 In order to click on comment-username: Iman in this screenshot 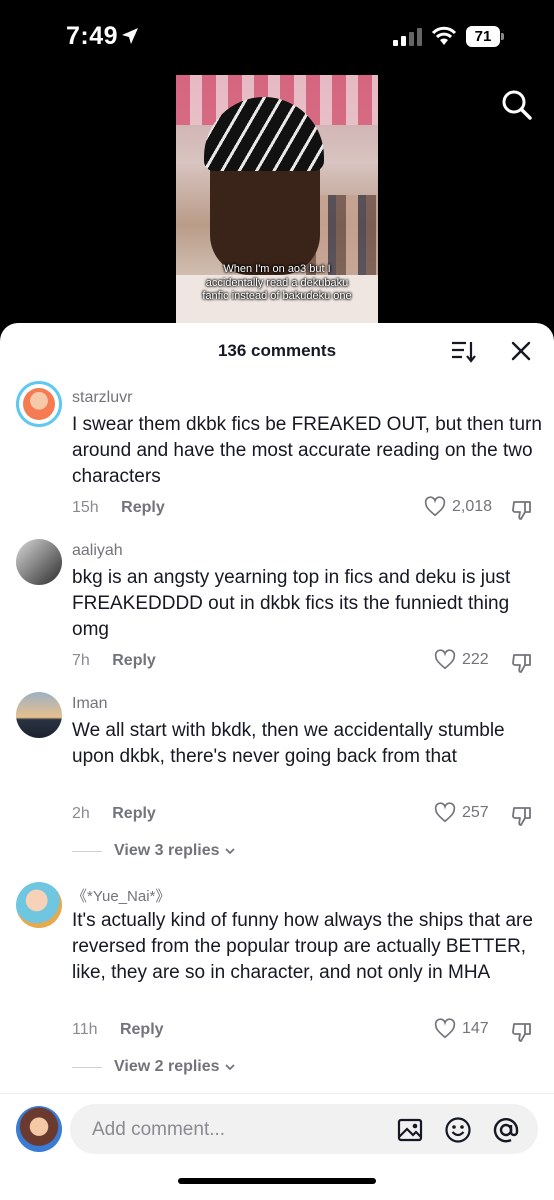, I will do `click(90, 704)`.